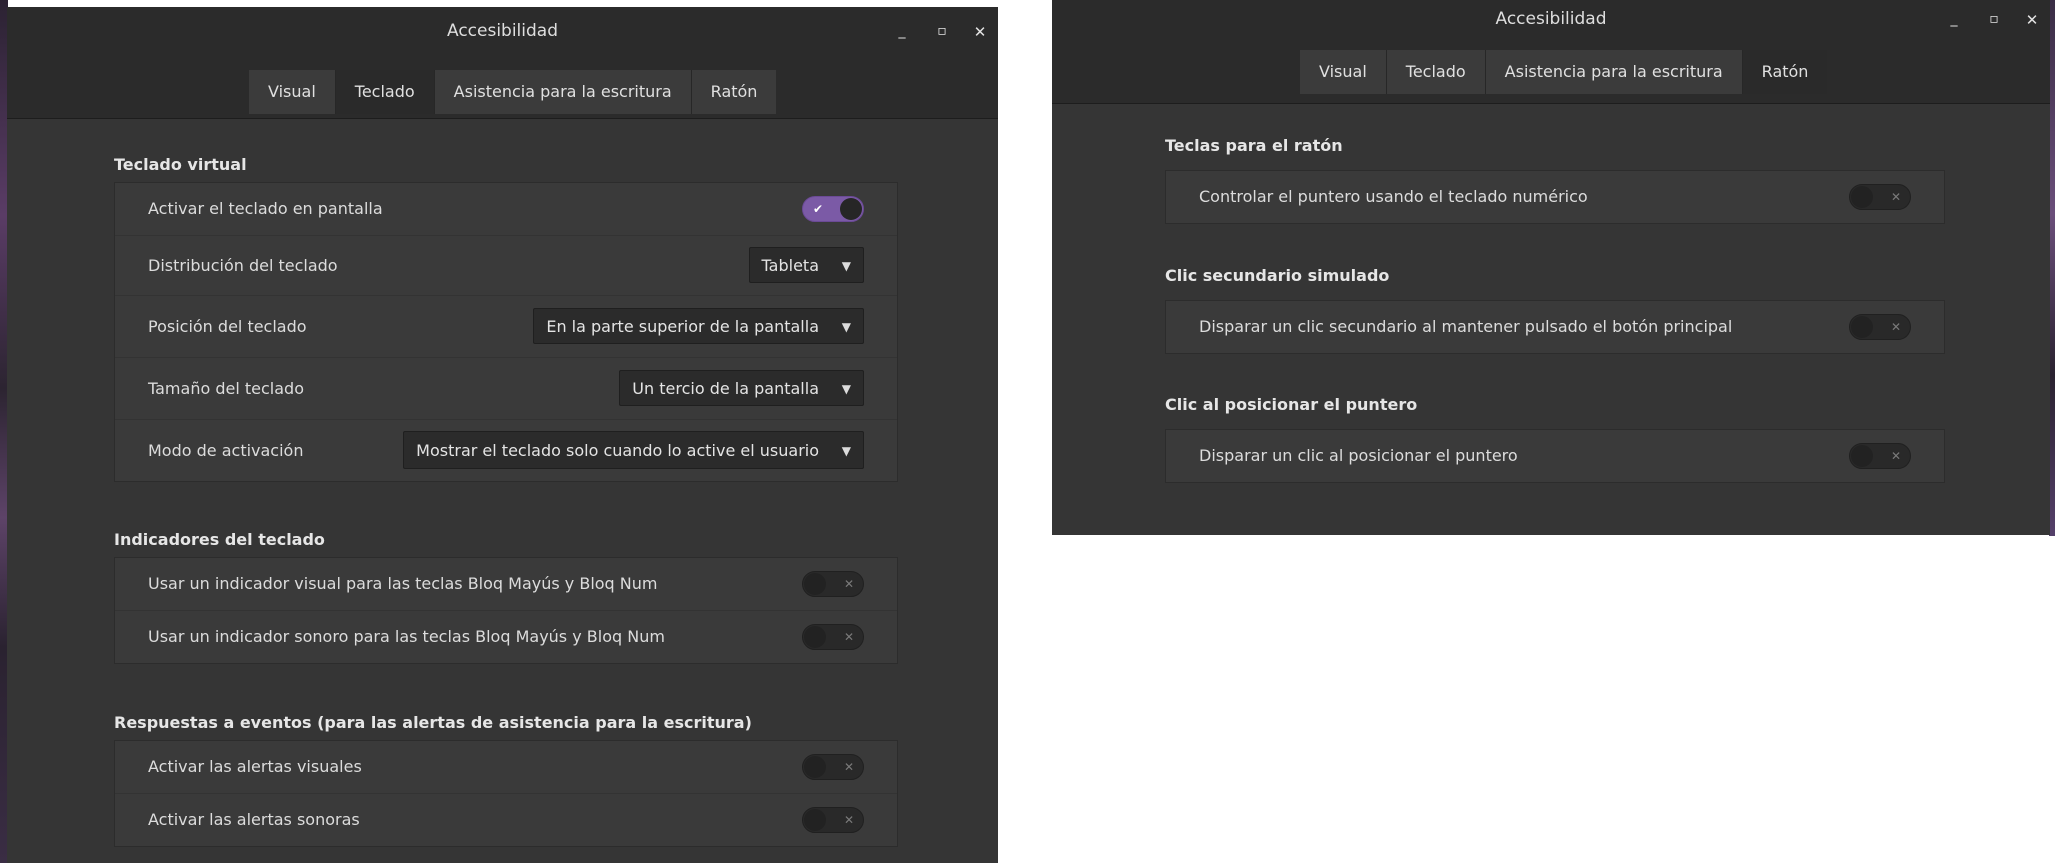 The height and width of the screenshot is (863, 2055). I want to click on sound-alerts-toggle: ✕, so click(833, 820).